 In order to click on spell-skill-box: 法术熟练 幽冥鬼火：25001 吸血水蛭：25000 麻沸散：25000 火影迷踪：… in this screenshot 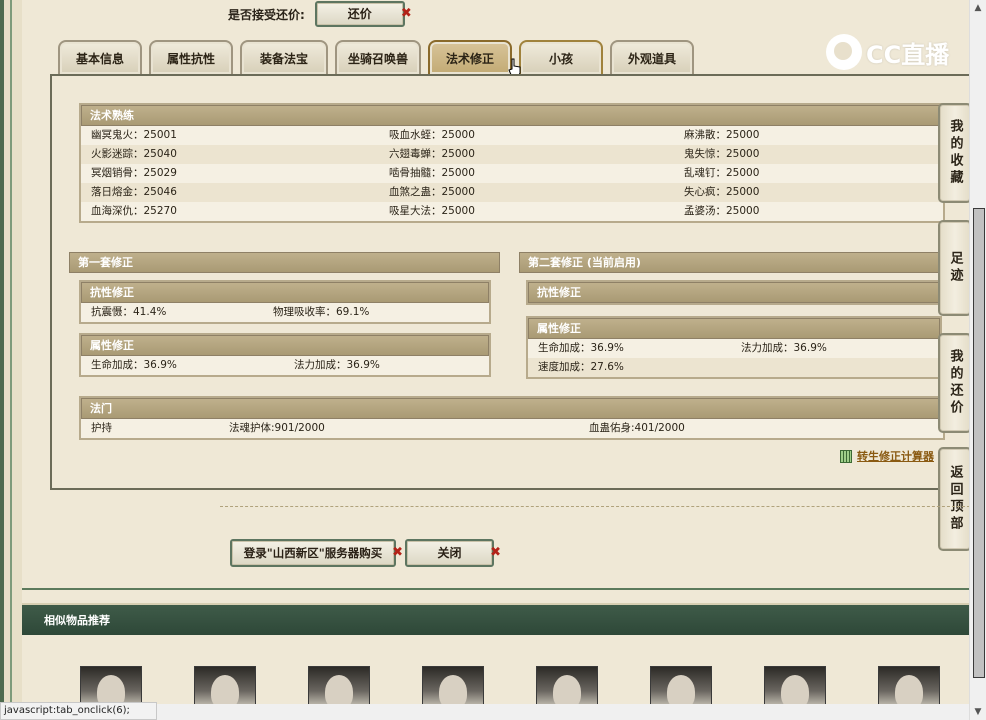, I will do `click(512, 163)`.